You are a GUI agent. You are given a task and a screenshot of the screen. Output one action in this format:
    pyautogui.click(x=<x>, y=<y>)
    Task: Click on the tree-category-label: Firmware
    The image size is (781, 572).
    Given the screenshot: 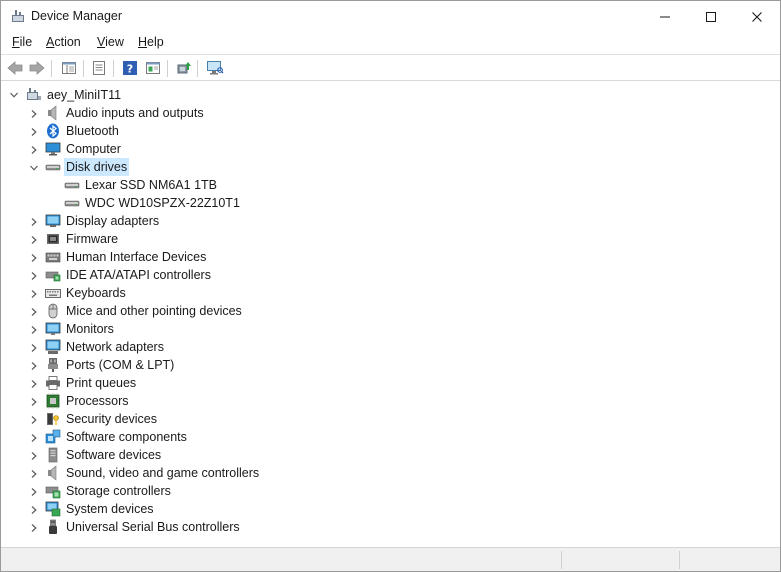 What is the action you would take?
    pyautogui.click(x=92, y=239)
    